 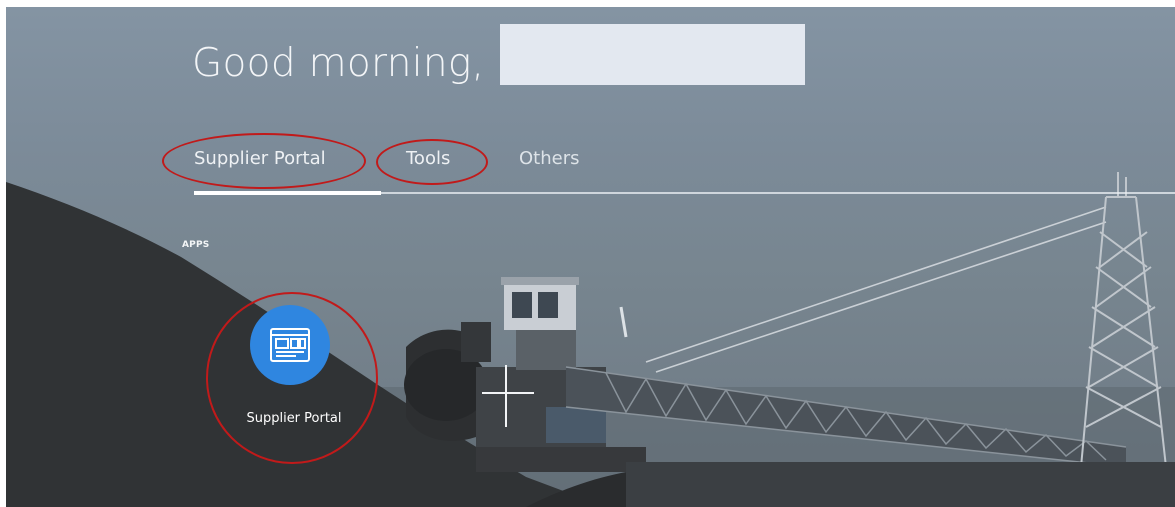 I want to click on tab-selected-indicator, so click(x=287, y=193).